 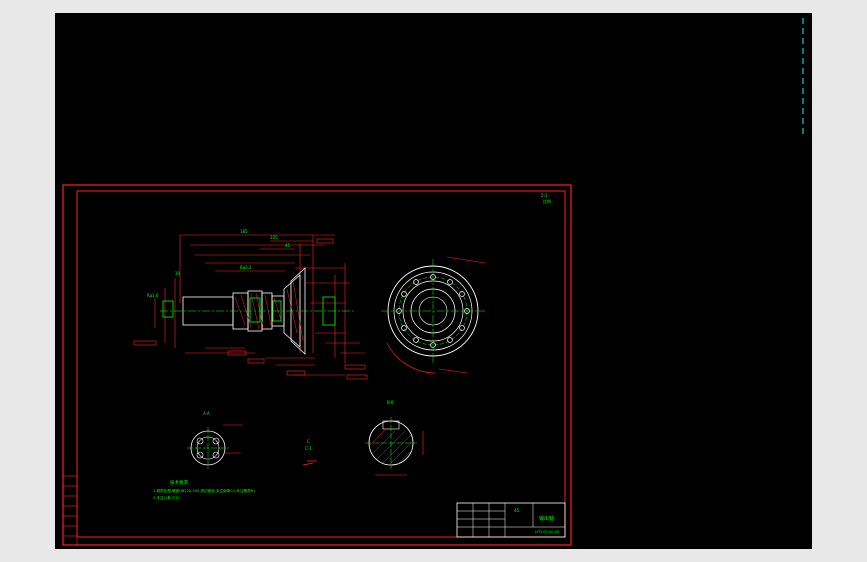 I want to click on dim-total: 185, so click(x=244, y=231).